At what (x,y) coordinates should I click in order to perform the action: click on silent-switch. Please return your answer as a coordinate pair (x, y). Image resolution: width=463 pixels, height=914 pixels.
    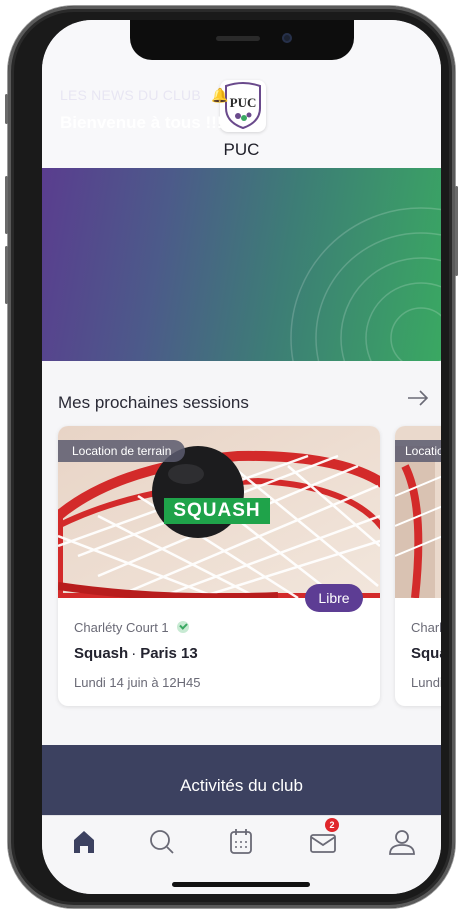
    Looking at the image, I should click on (6, 109).